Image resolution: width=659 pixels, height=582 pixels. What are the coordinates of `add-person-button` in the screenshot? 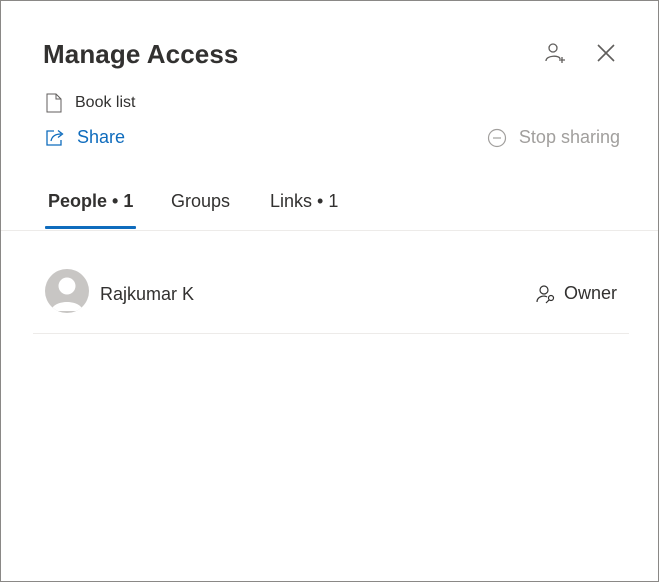 It's located at (555, 53).